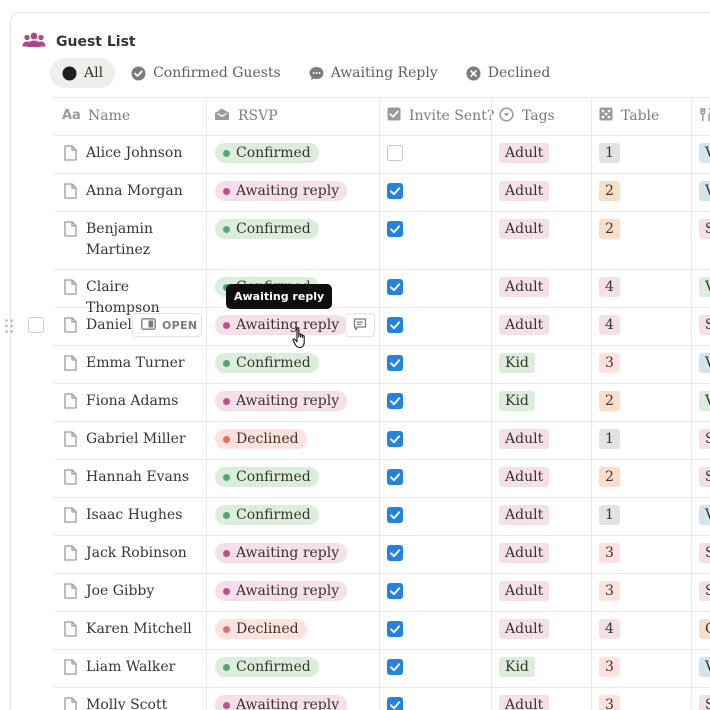 This screenshot has width=710, height=710. I want to click on column-header-tags: Tags, so click(523, 116).